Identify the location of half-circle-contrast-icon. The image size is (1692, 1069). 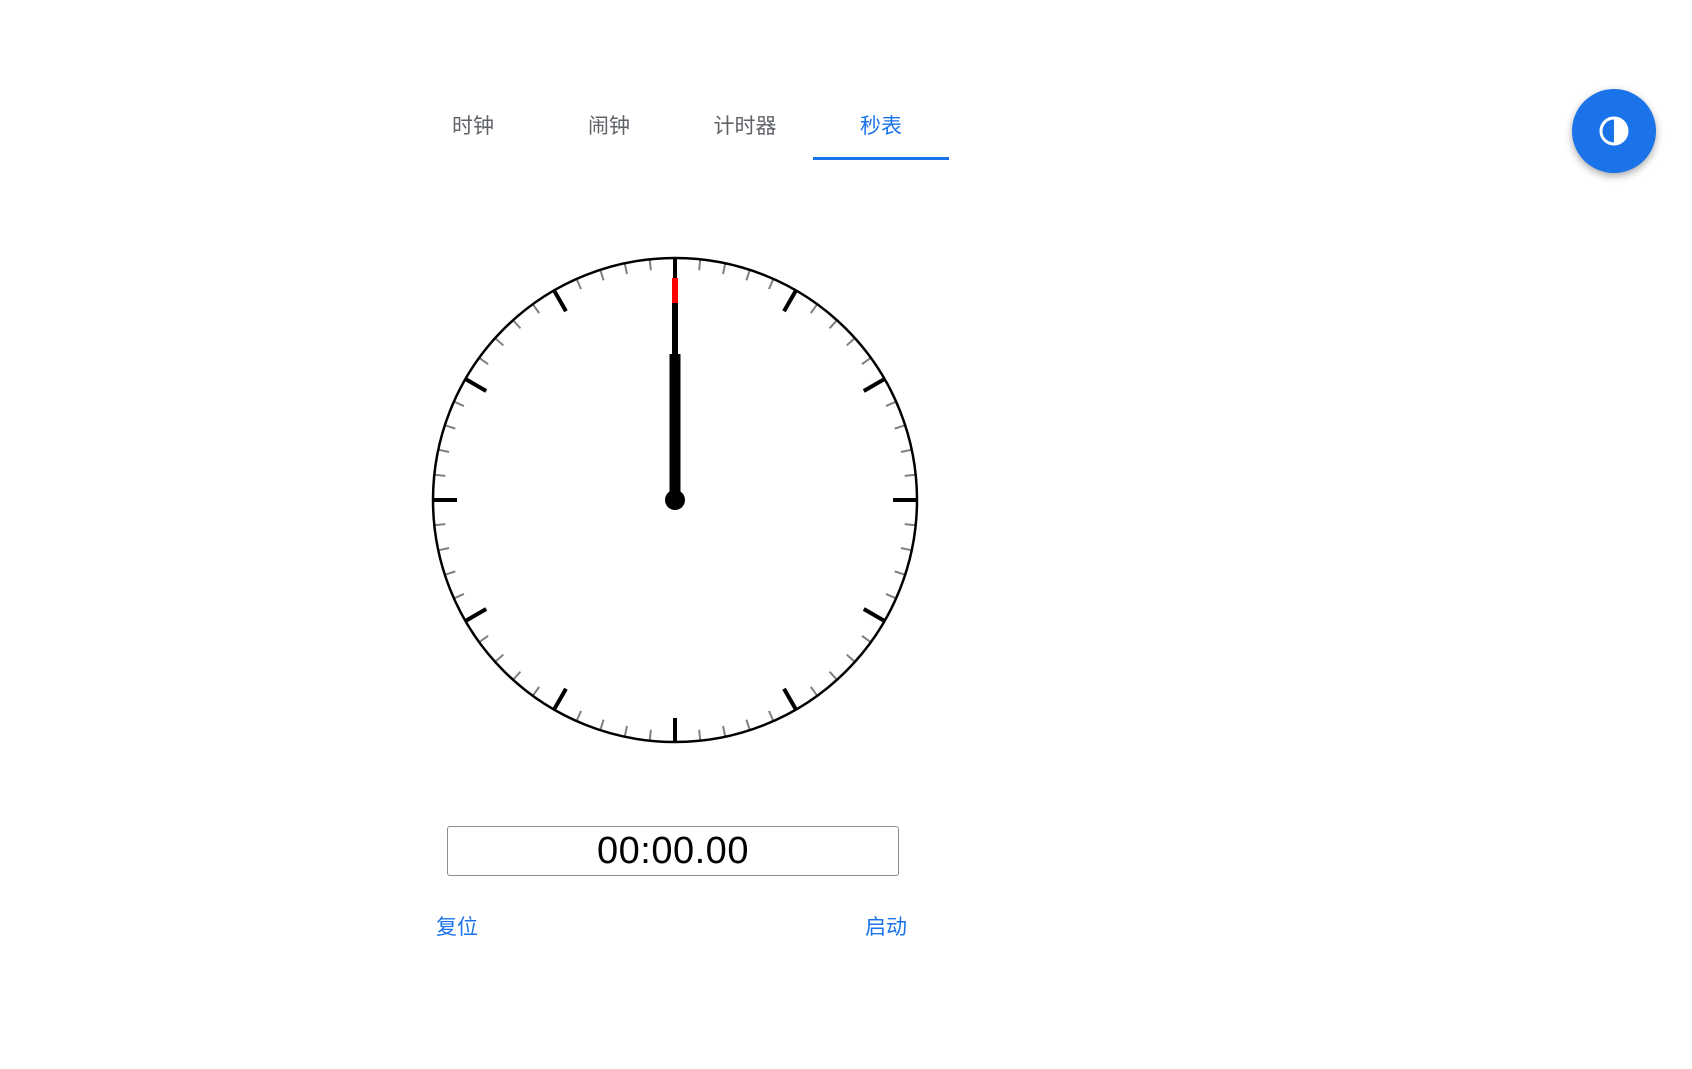
(1614, 131).